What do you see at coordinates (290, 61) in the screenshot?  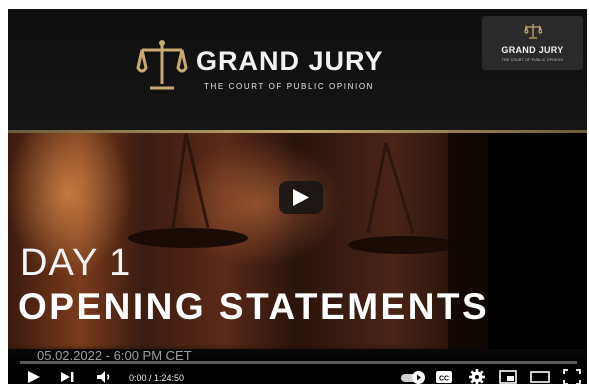 I see `brand-title: GRAND JURY` at bounding box center [290, 61].